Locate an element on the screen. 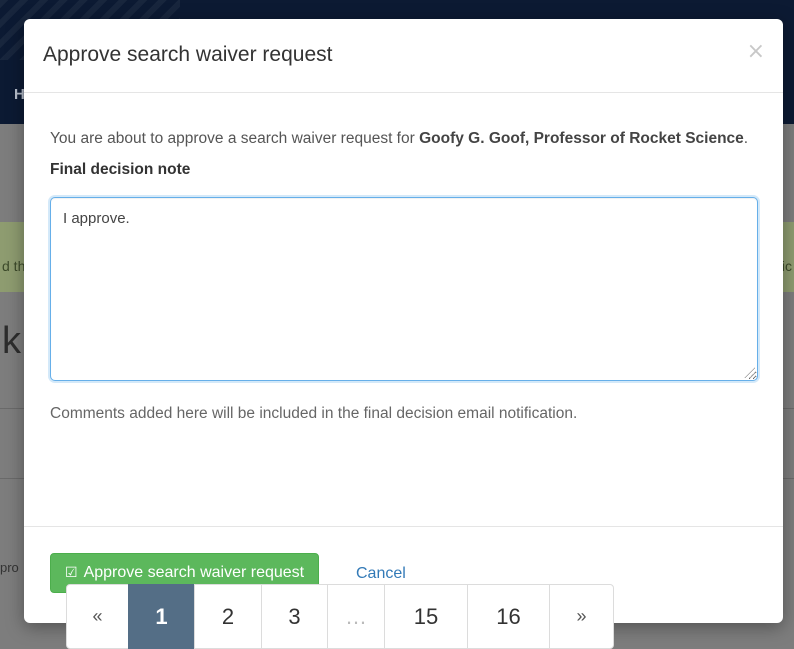 The height and width of the screenshot is (649, 794). approve-button-label: Approve search waiver request is located at coordinates (194, 572).